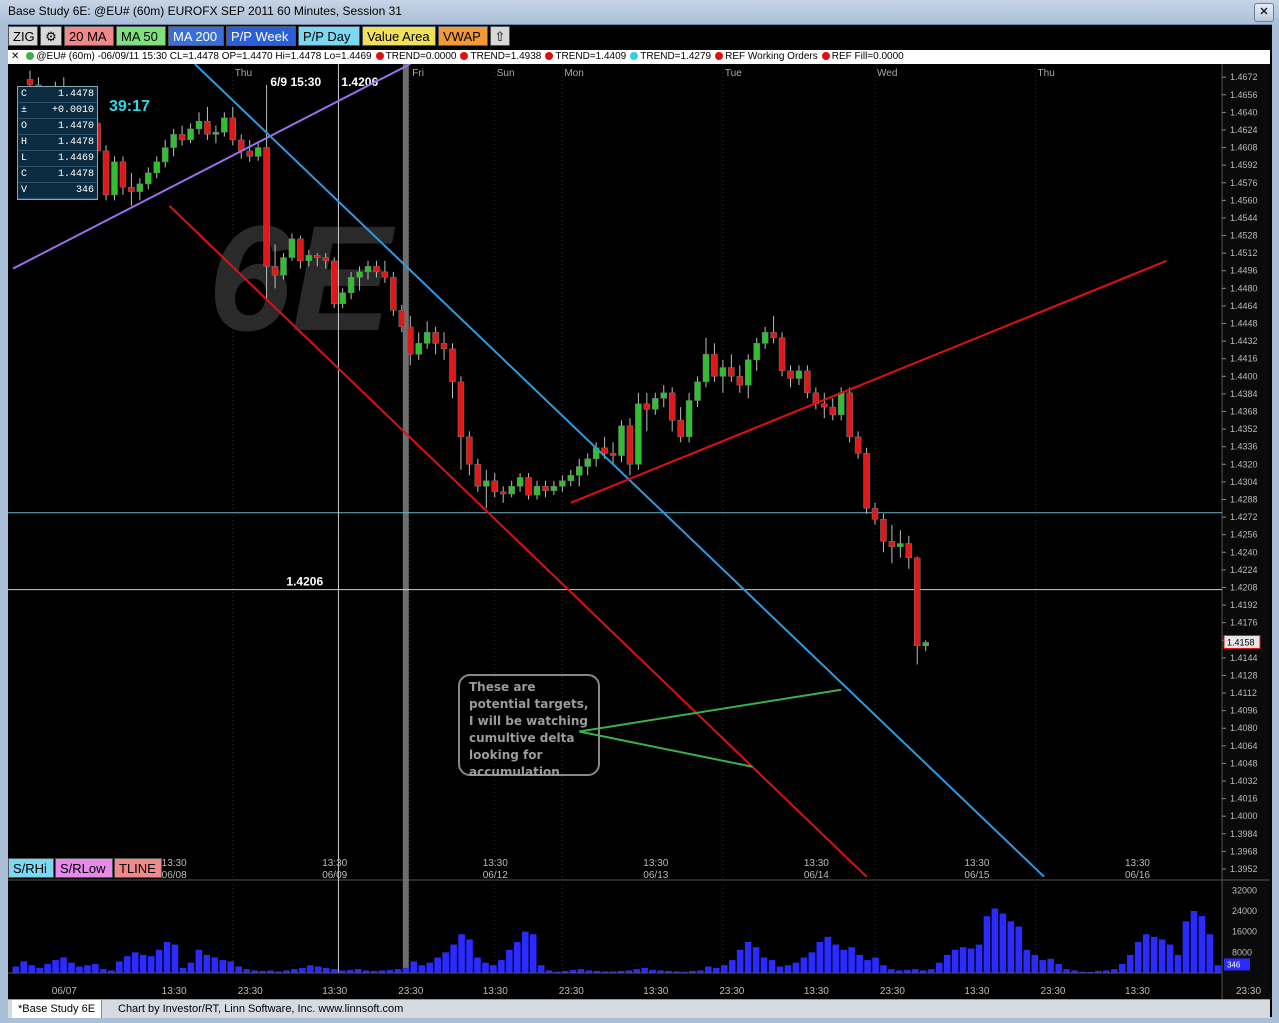 The height and width of the screenshot is (1023, 1279). What do you see at coordinates (24, 94) in the screenshot?
I see `info-key: C` at bounding box center [24, 94].